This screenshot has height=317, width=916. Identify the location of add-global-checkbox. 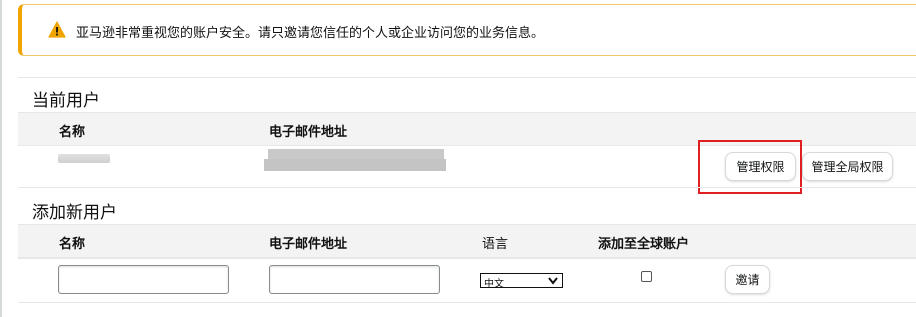
(646, 276).